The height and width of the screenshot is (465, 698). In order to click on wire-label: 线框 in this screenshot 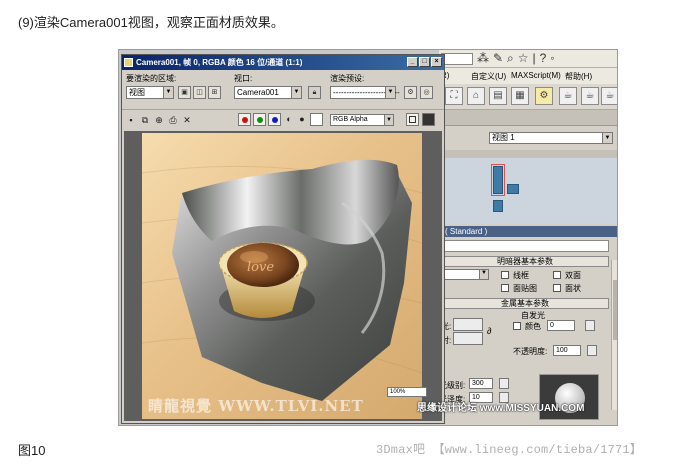, I will do `click(521, 275)`.